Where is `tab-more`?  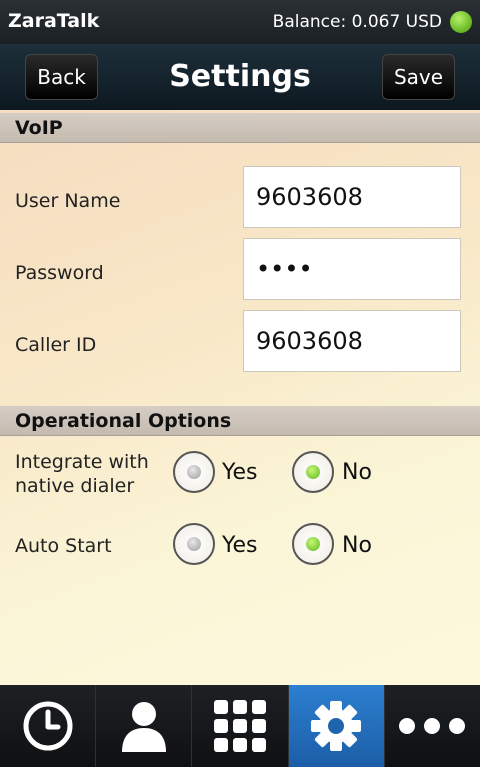
tab-more is located at coordinates (432, 726).